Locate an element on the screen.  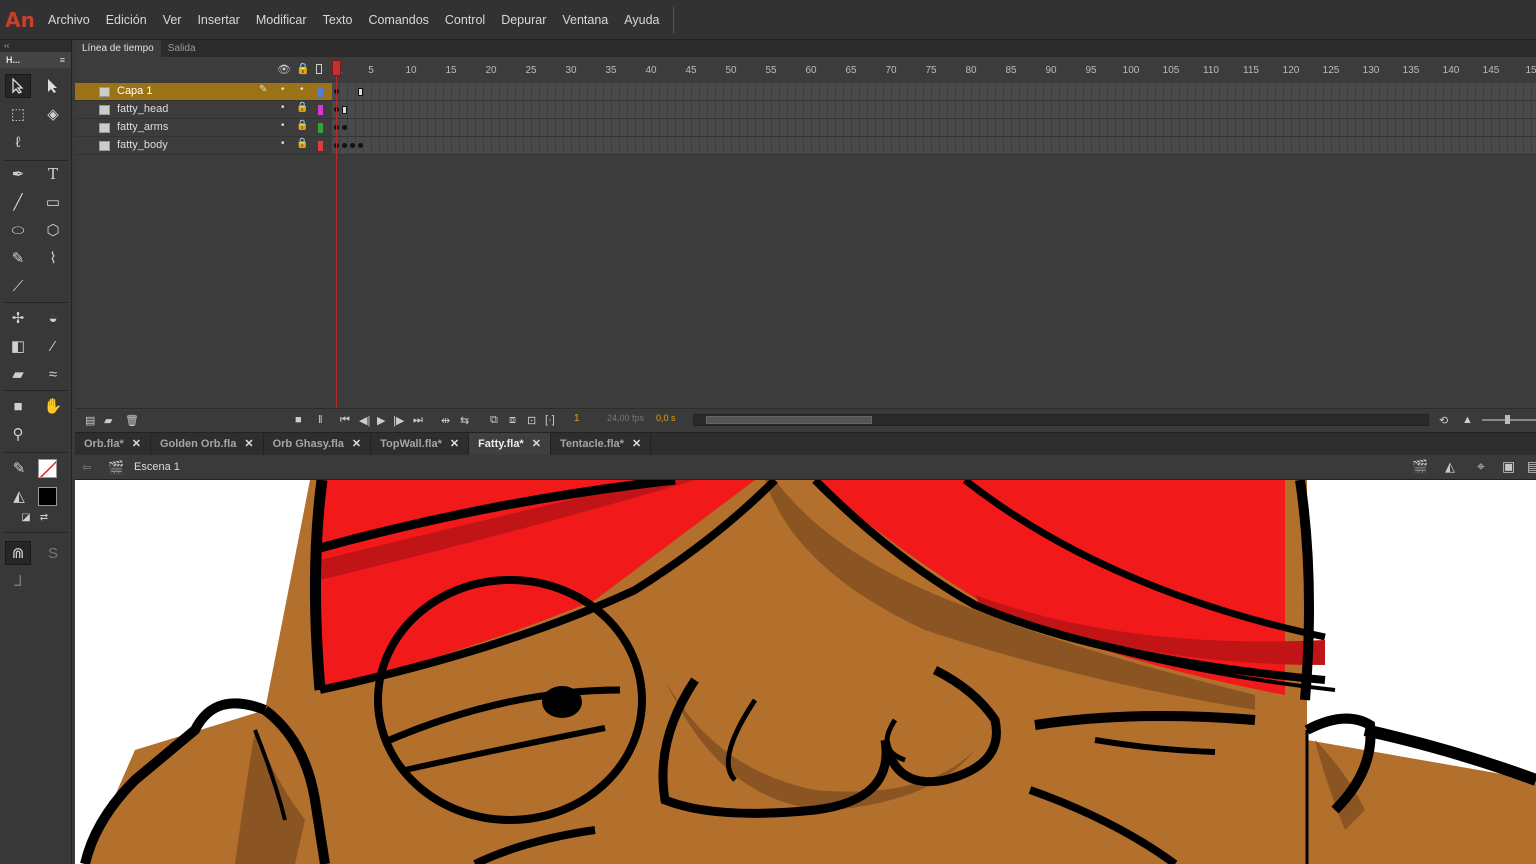
zoom-tool-icon: ⚲ is located at coordinates (18, 434).